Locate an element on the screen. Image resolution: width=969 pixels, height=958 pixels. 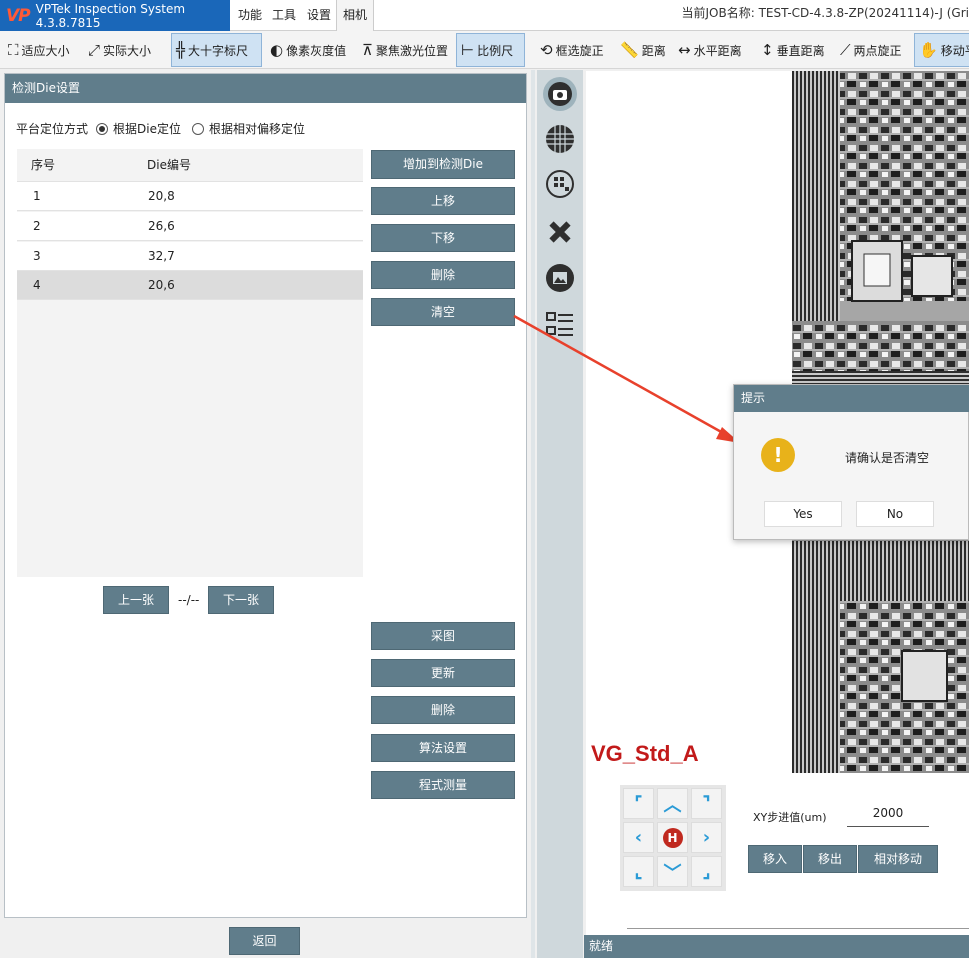
annotation-arrow is located at coordinates (626, 378).